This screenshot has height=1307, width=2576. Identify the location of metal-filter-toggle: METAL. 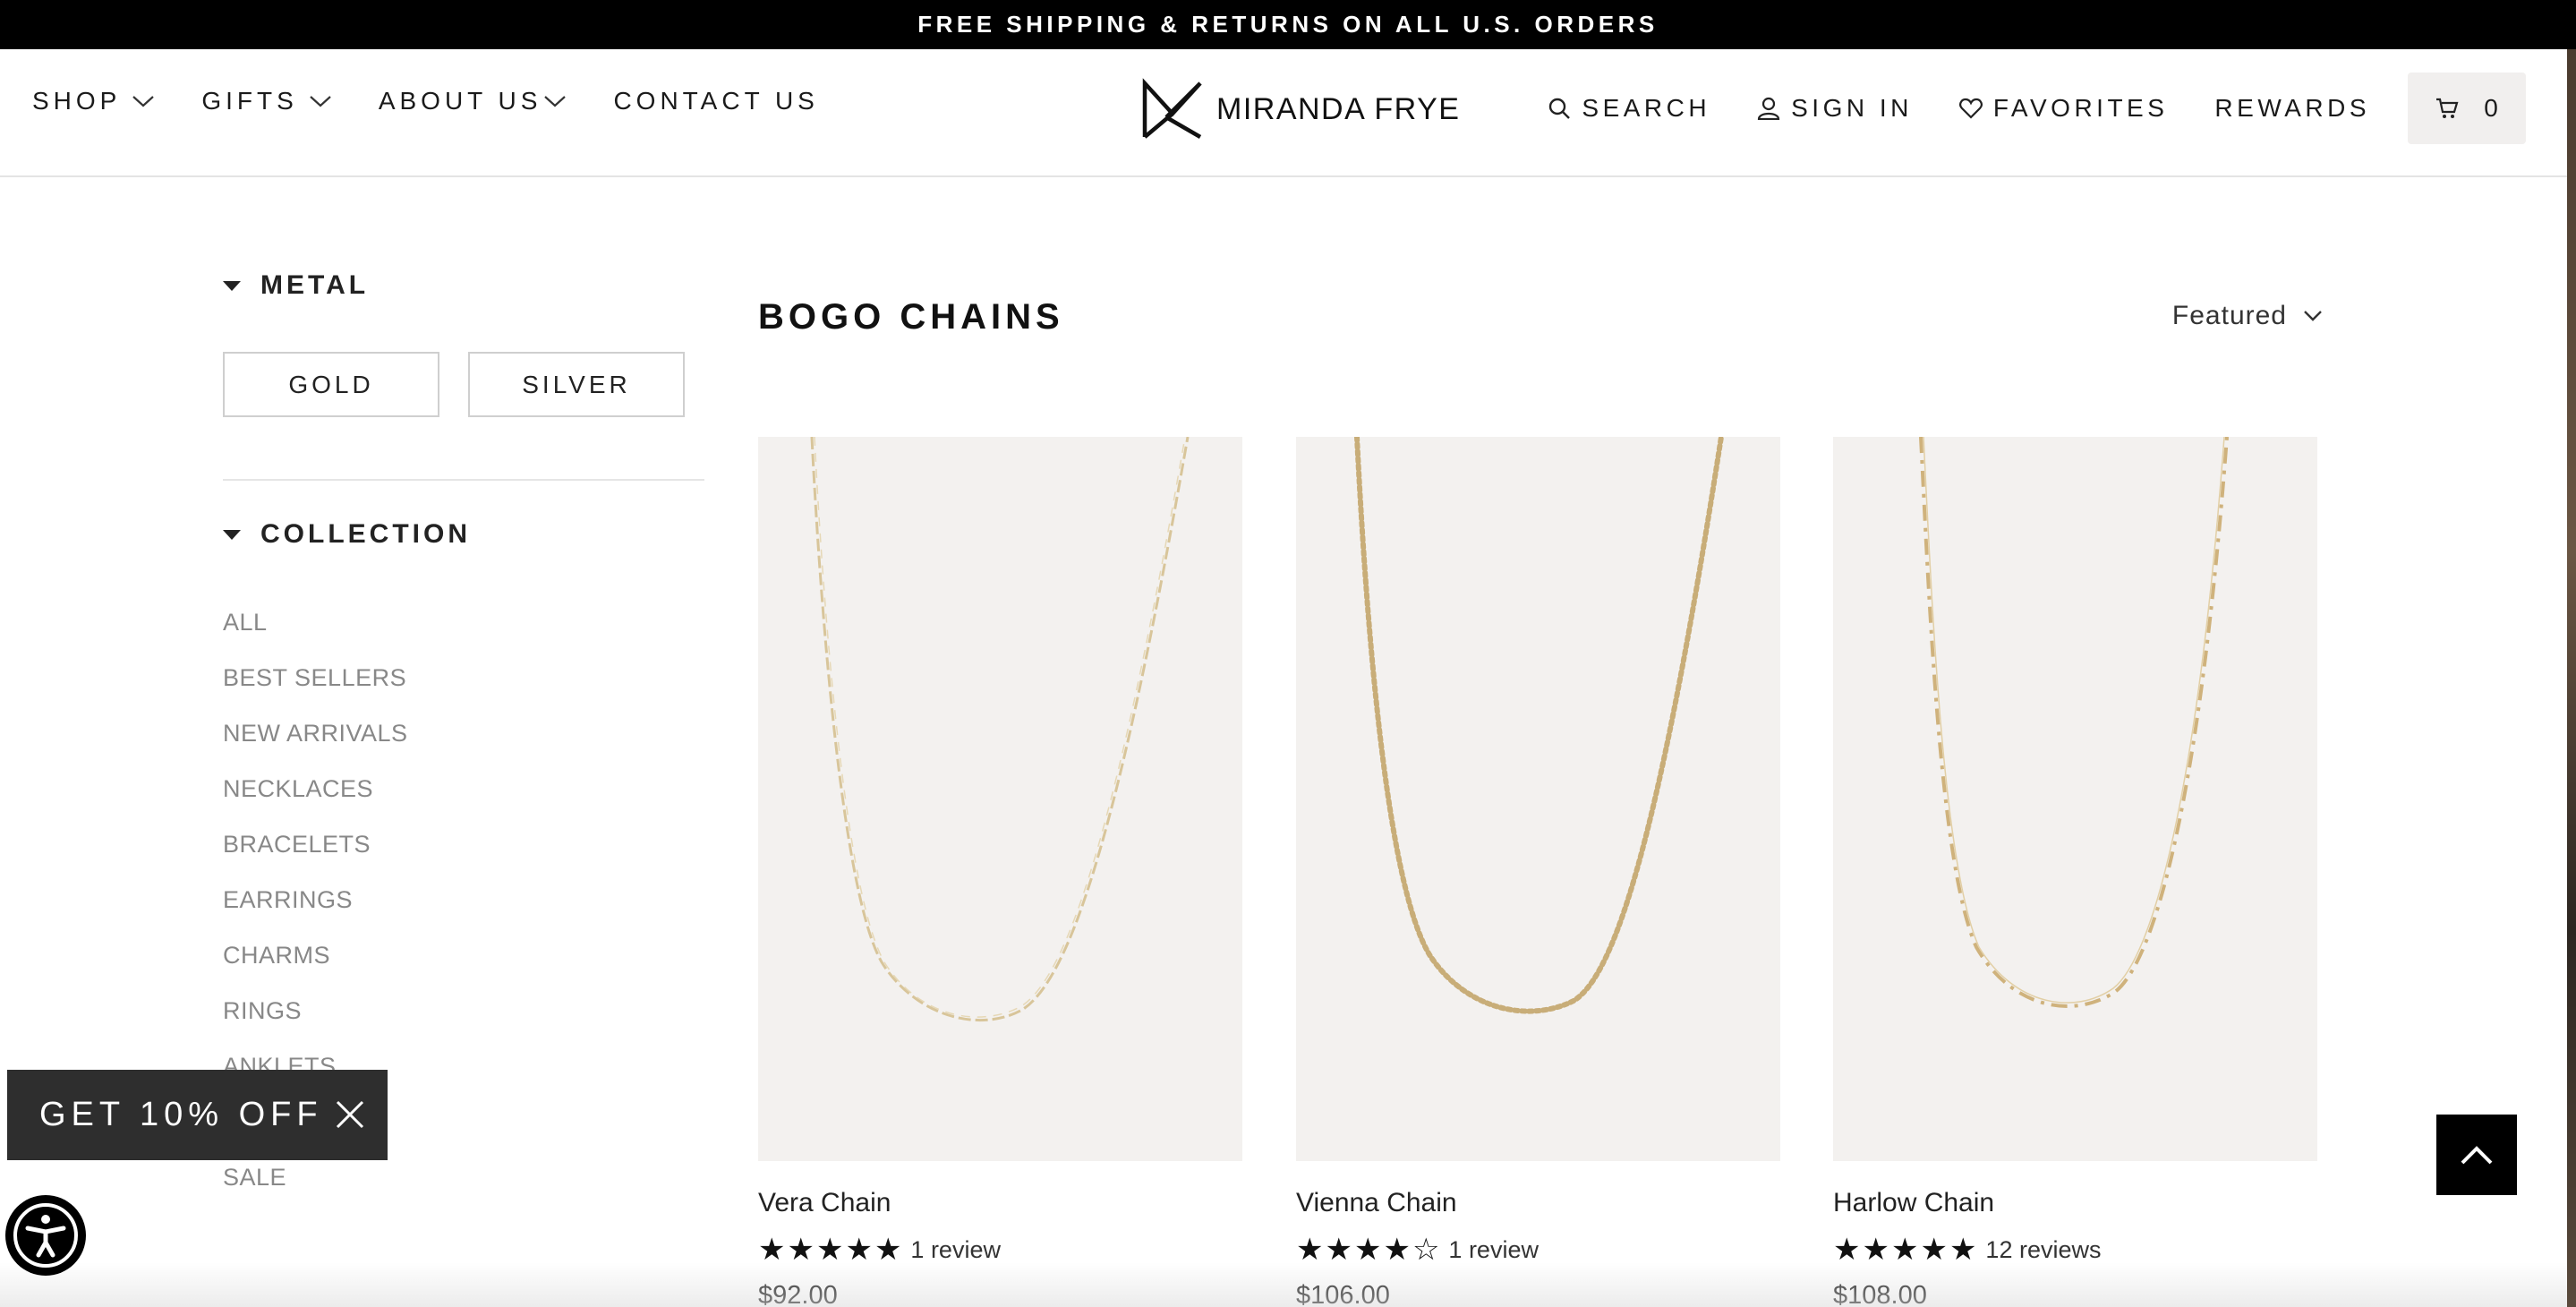
(296, 285).